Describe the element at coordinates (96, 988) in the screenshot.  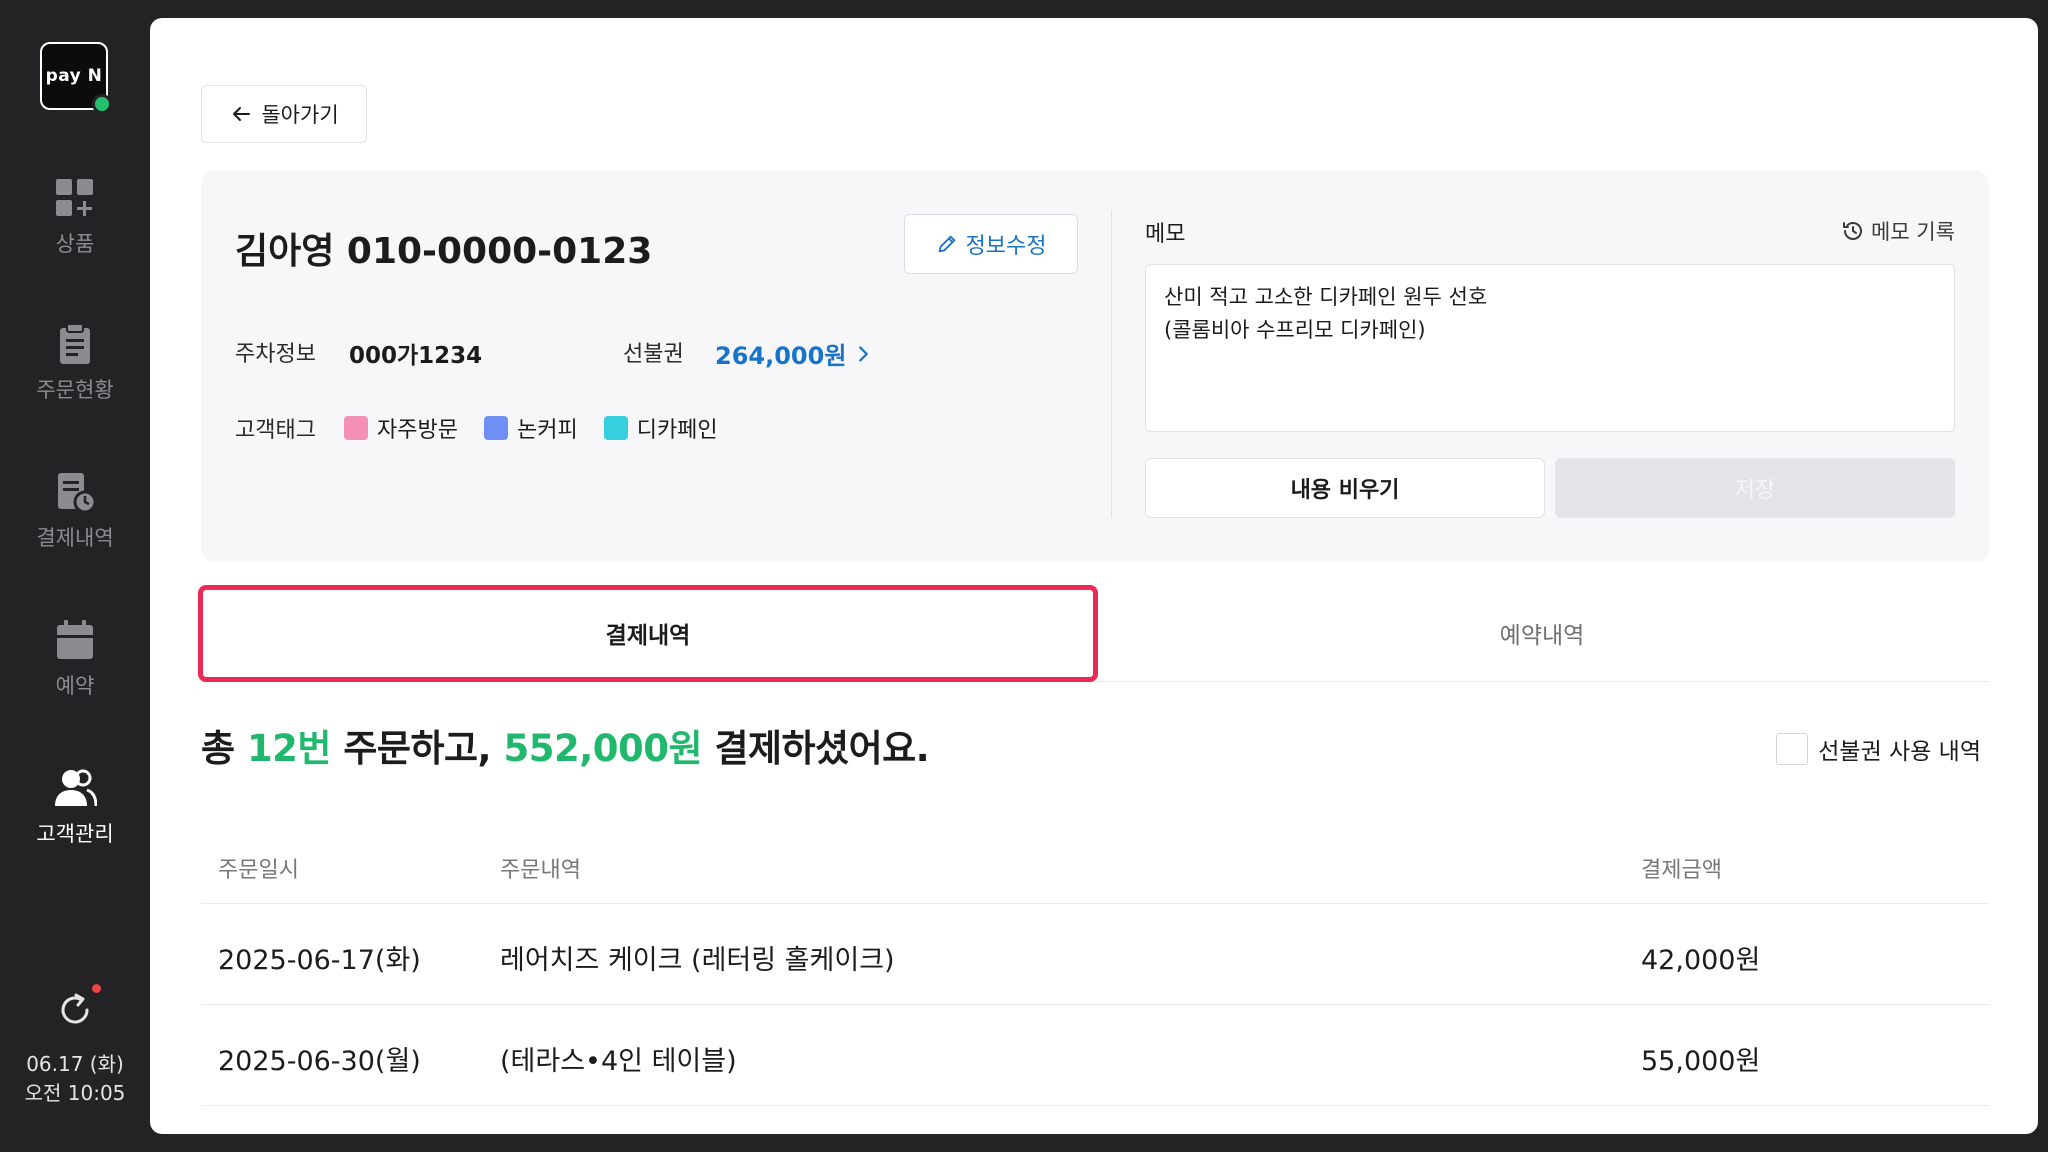
I see `notification-dot` at that location.